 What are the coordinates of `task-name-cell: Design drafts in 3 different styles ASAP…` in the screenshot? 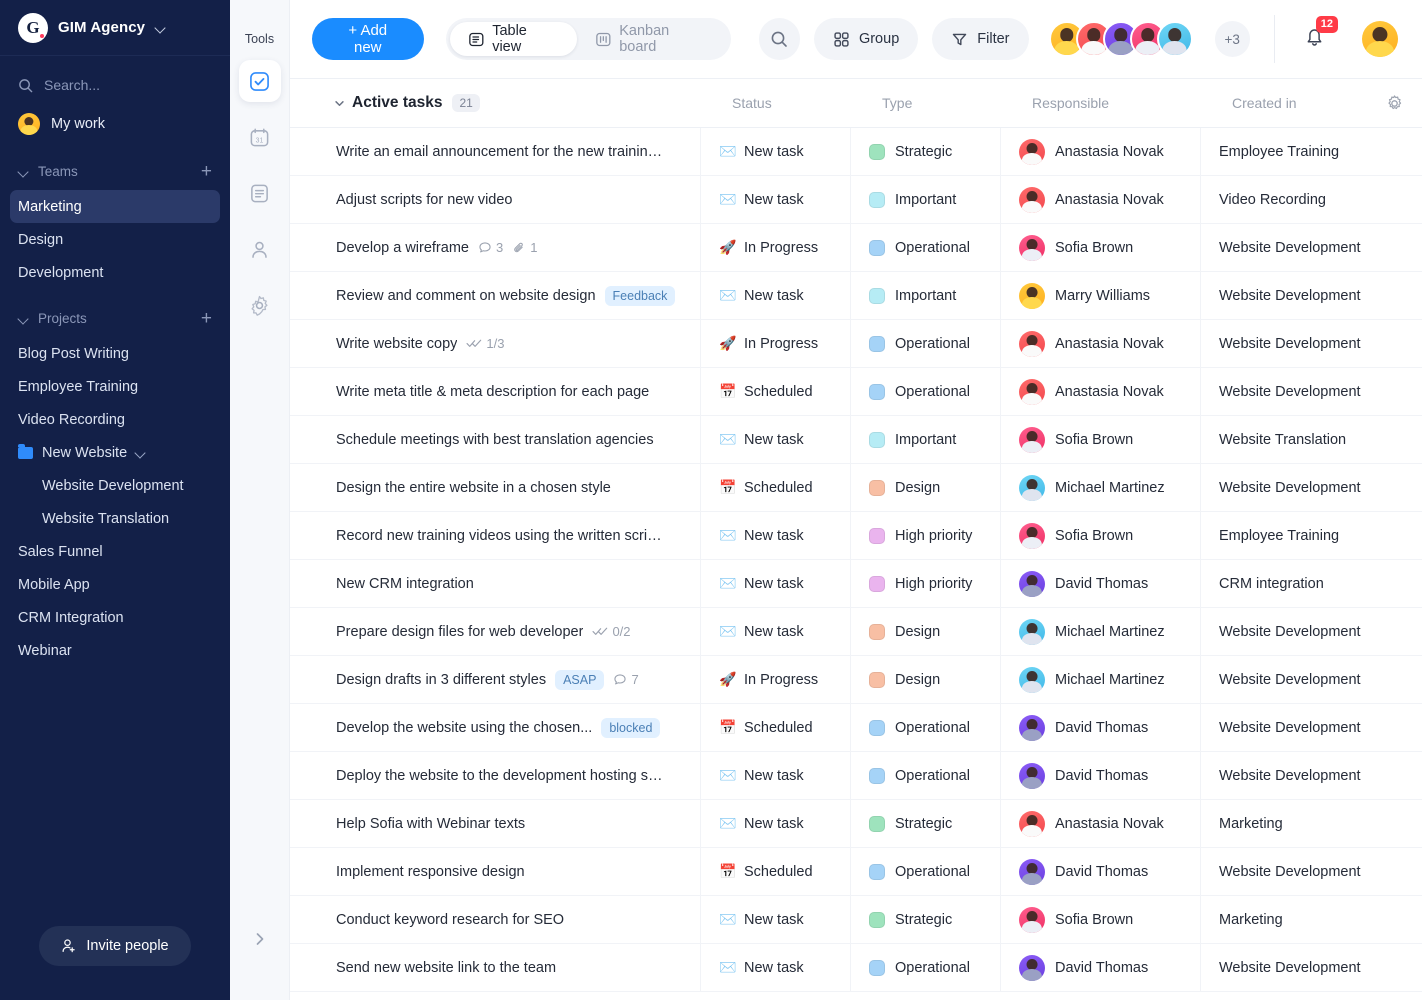 It's located at (495, 679).